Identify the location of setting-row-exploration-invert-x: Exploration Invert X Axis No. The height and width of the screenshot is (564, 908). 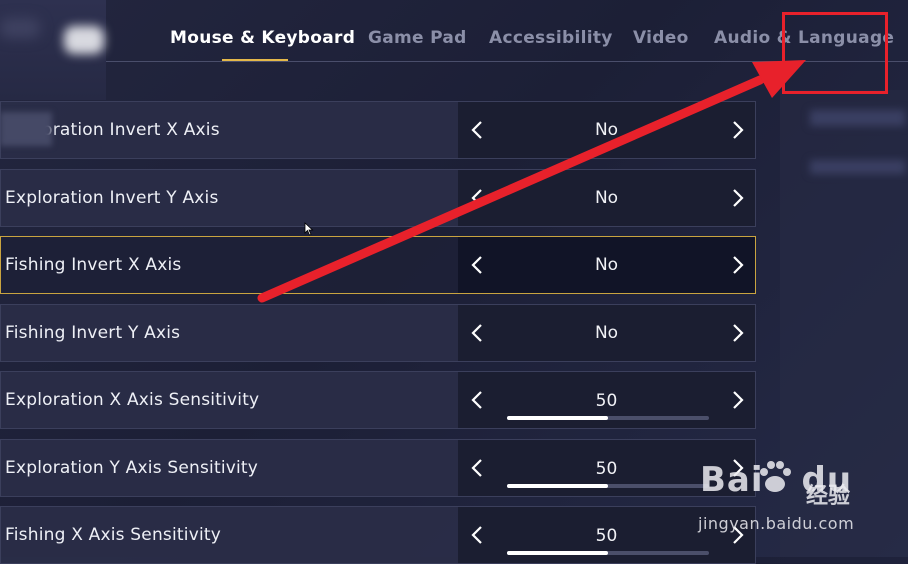
(378, 130).